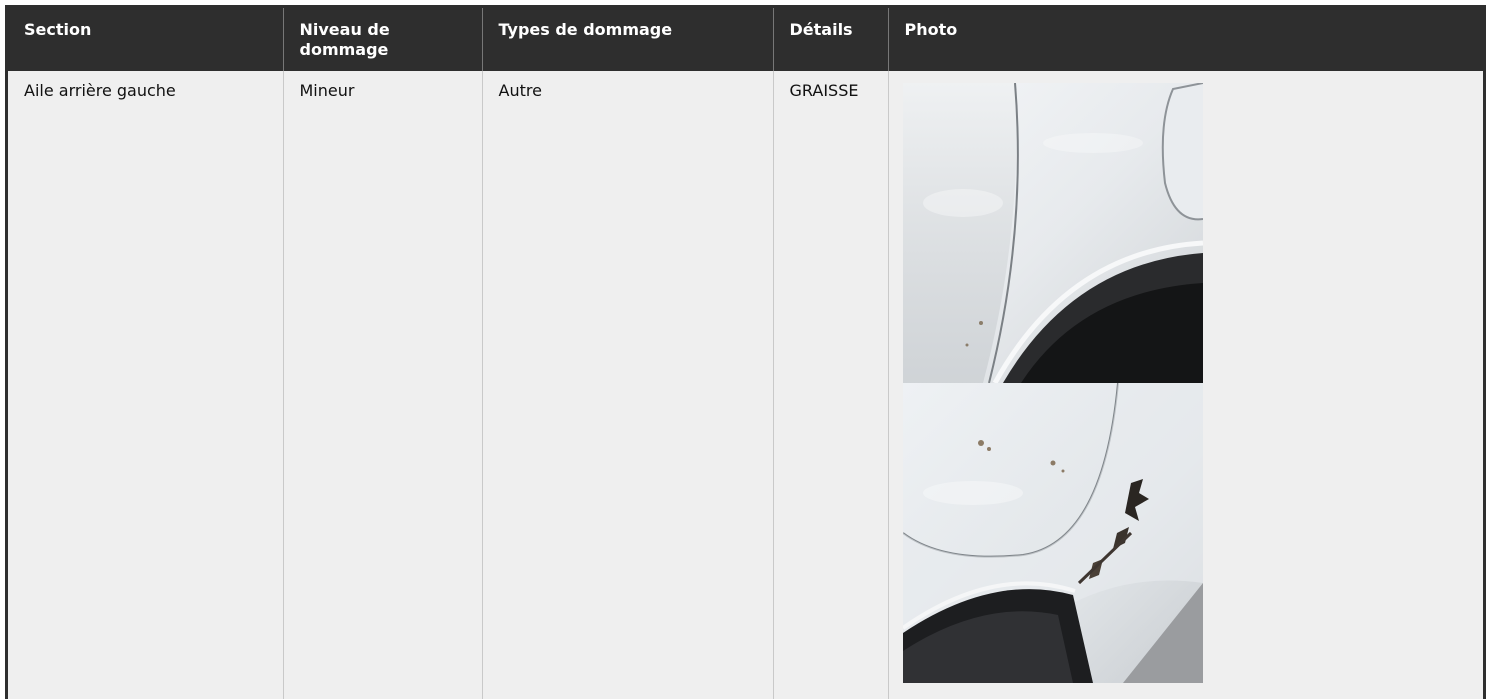 This screenshot has width=1494, height=699. I want to click on header-photo: Photo, so click(1185, 39).